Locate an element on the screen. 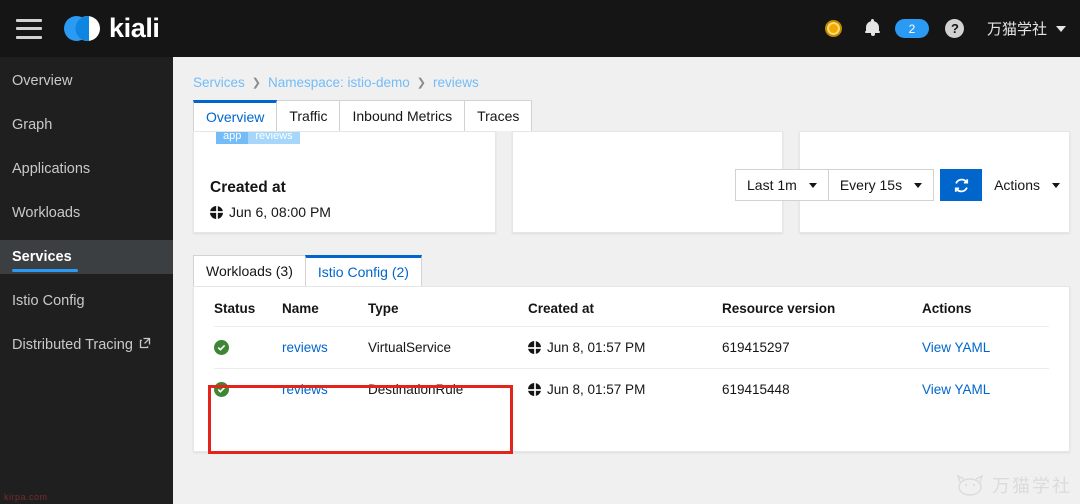 This screenshot has height=504, width=1080. tab-traces: Traces is located at coordinates (498, 115).